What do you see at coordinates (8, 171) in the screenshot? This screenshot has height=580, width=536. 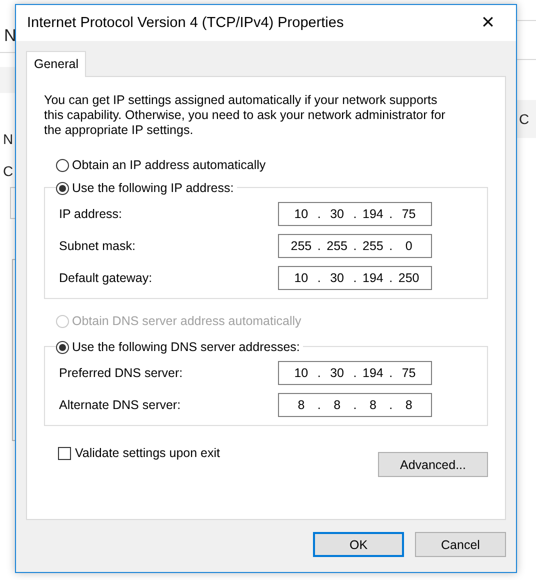 I see `background-text: C` at bounding box center [8, 171].